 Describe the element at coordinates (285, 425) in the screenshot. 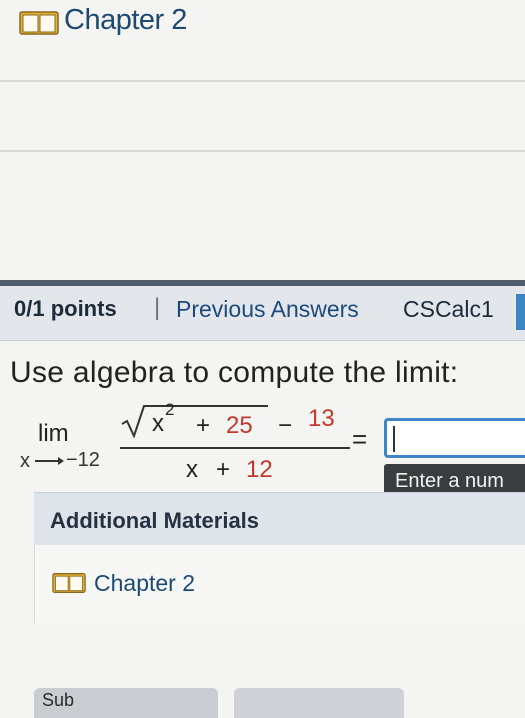

I see `numerator-minus: −` at that location.